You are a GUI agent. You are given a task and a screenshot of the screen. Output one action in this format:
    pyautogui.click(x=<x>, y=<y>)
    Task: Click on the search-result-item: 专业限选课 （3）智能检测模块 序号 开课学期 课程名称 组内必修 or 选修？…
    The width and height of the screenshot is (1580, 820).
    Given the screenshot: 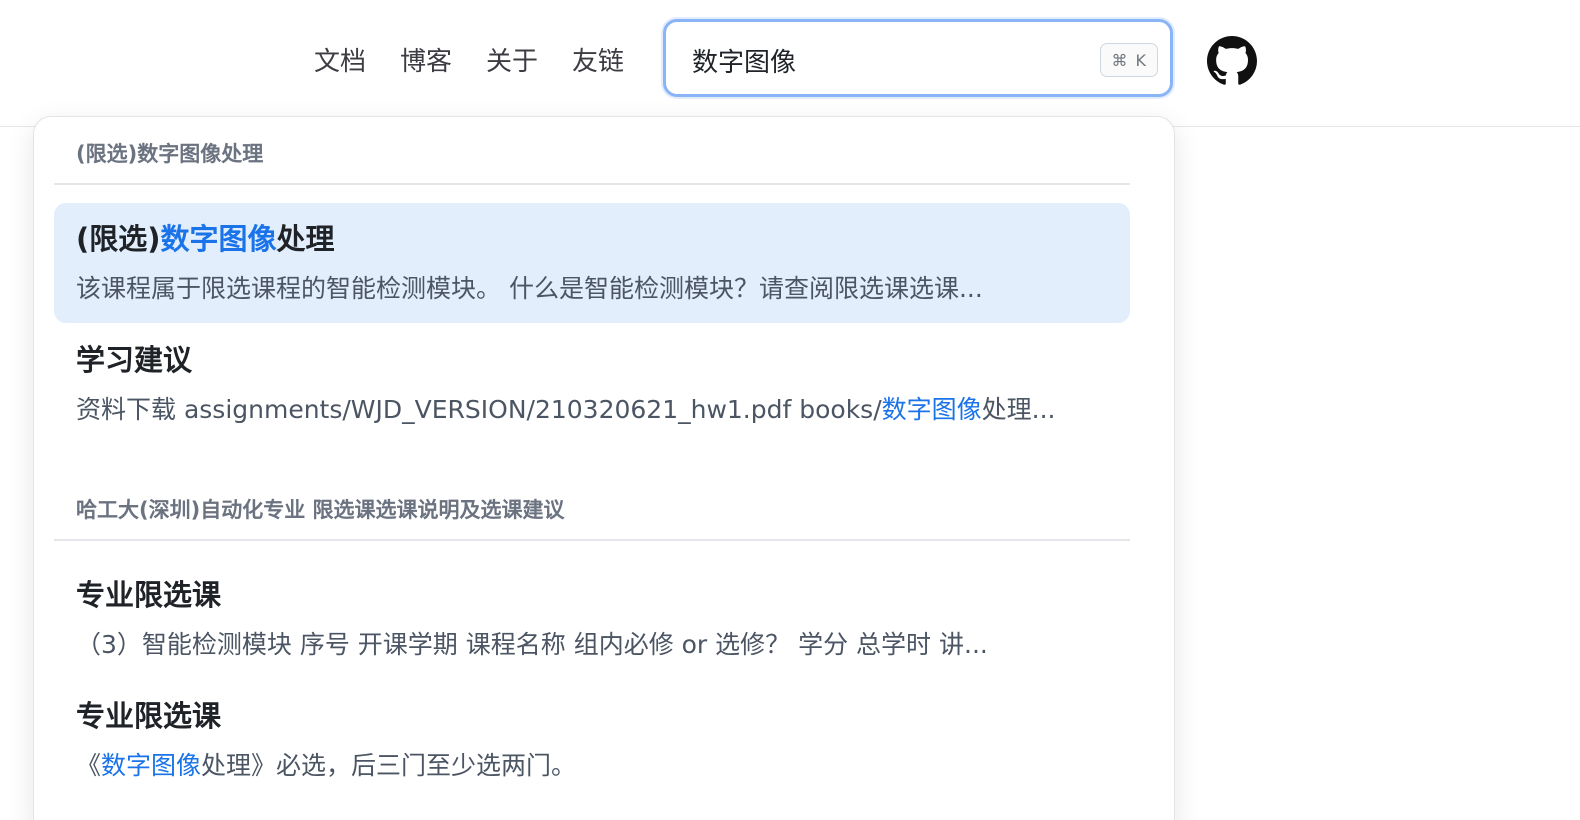 What is the action you would take?
    pyautogui.click(x=592, y=619)
    